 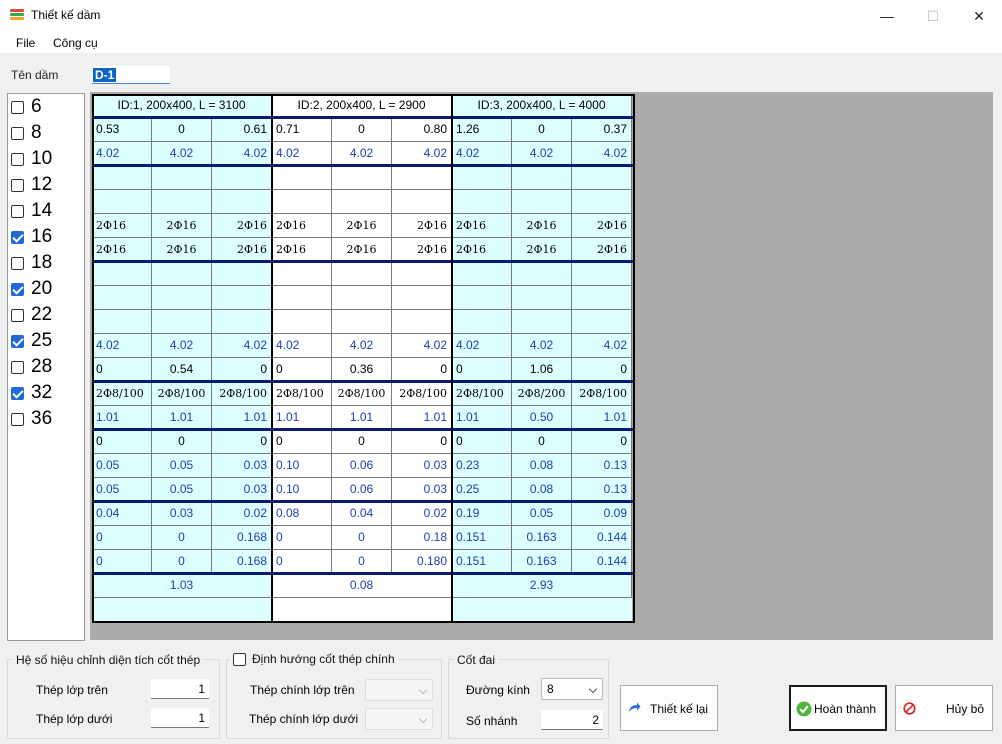 What do you see at coordinates (31, 393) in the screenshot?
I see `diameter-item-32: 32` at bounding box center [31, 393].